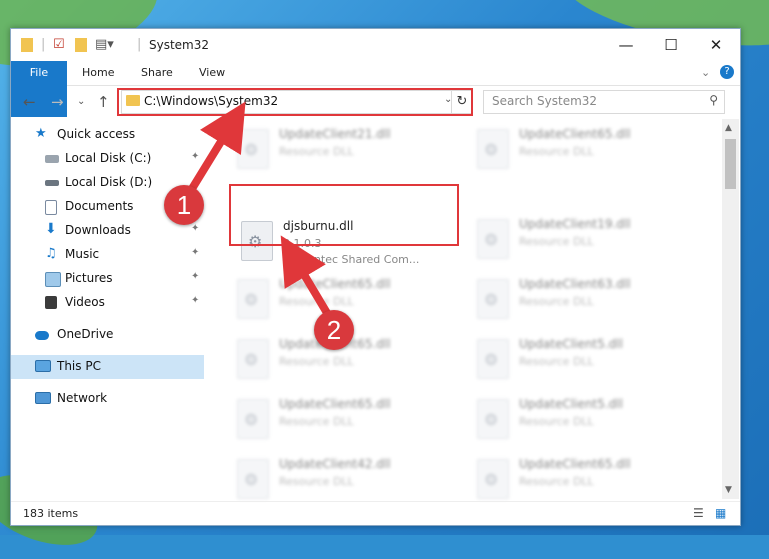 Image resolution: width=769 pixels, height=559 pixels. Describe the element at coordinates (581, 301) in the screenshot. I see `list-item: UpdateClient63.dll Resource DLL` at that location.